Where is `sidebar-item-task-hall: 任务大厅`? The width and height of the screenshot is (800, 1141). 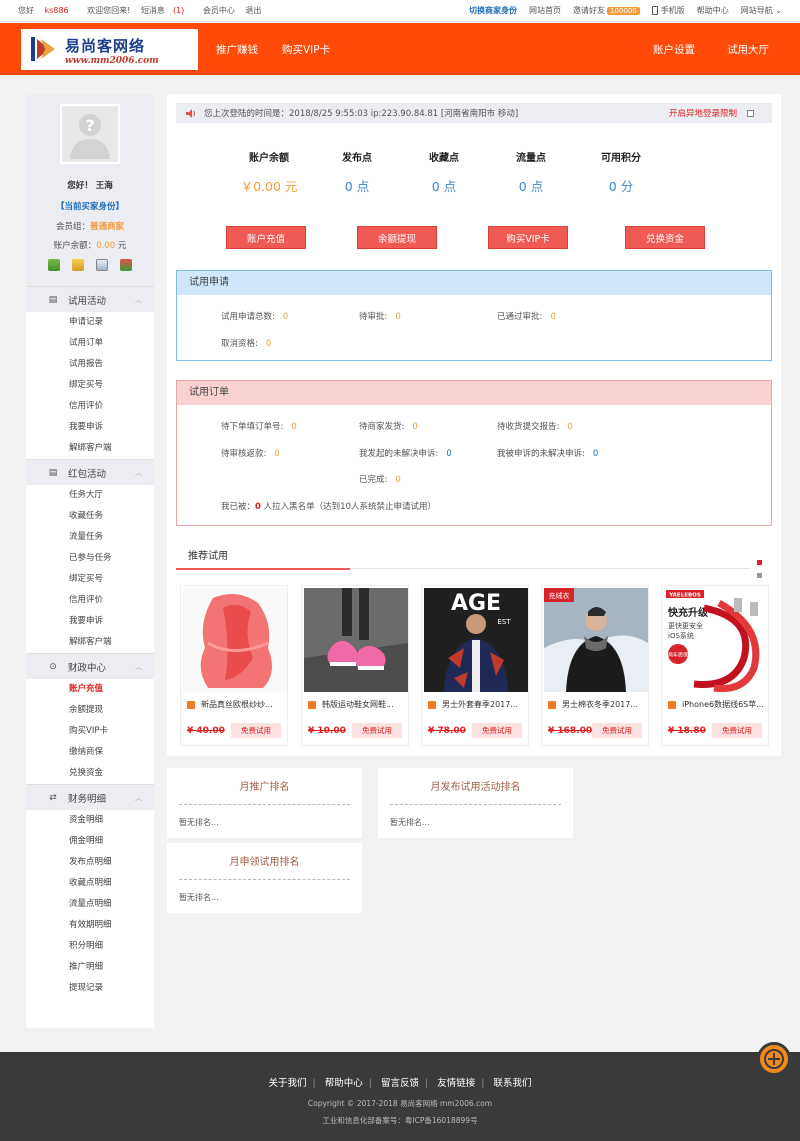 sidebar-item-task-hall: 任务大厅 is located at coordinates (90, 495).